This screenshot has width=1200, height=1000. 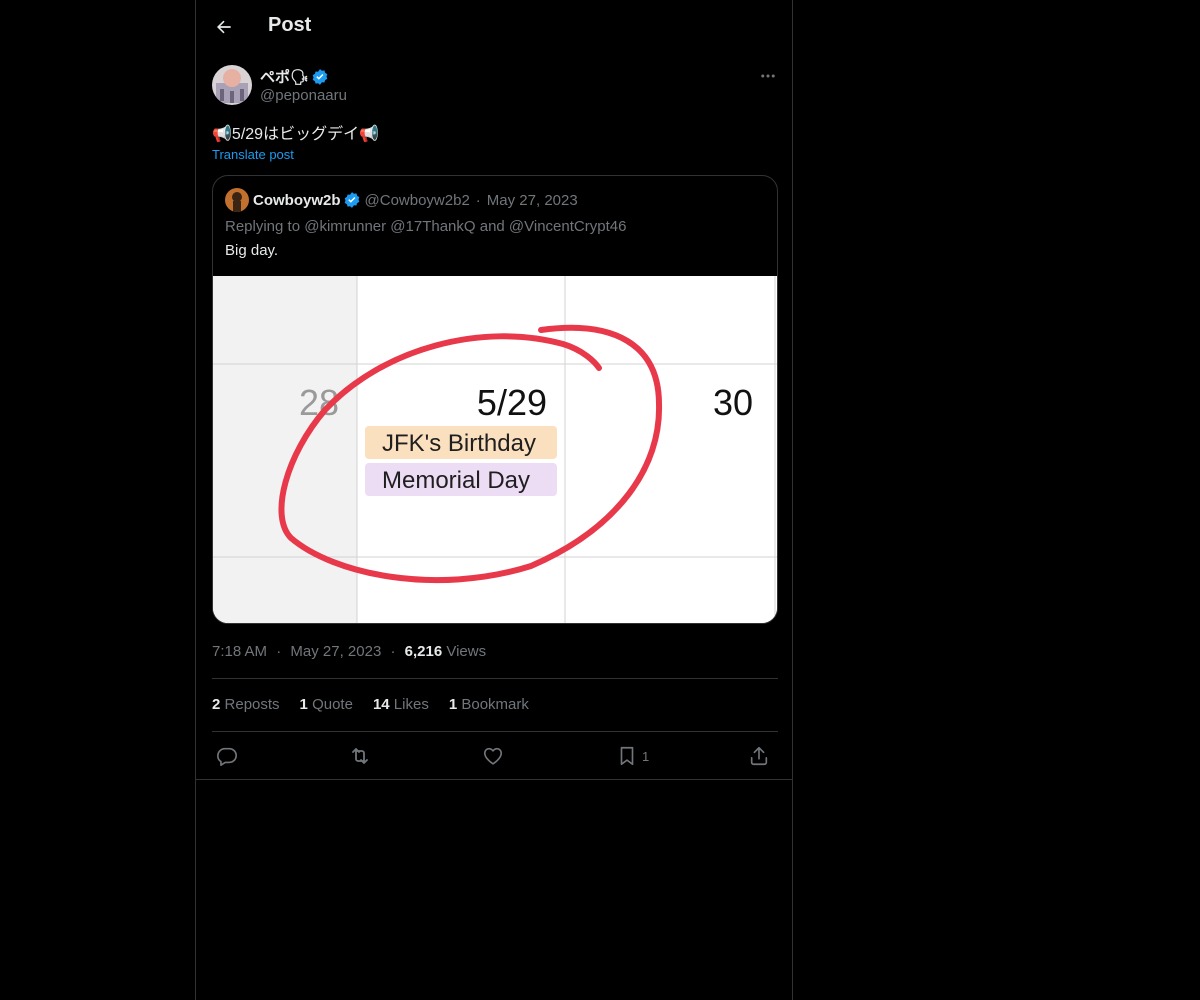 I want to click on quoted-post-date: May 27, 2023, so click(x=532, y=200).